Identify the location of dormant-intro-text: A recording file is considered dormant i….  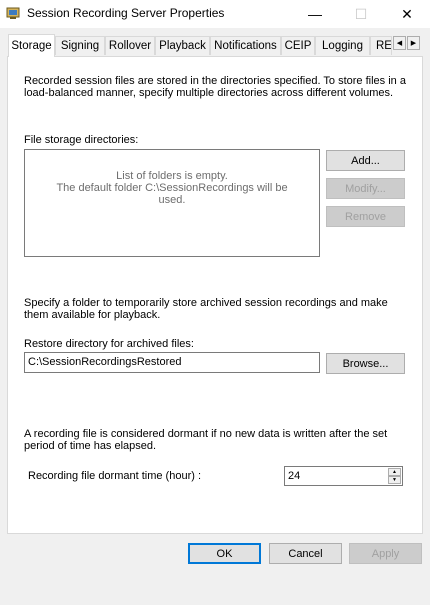
(206, 440).